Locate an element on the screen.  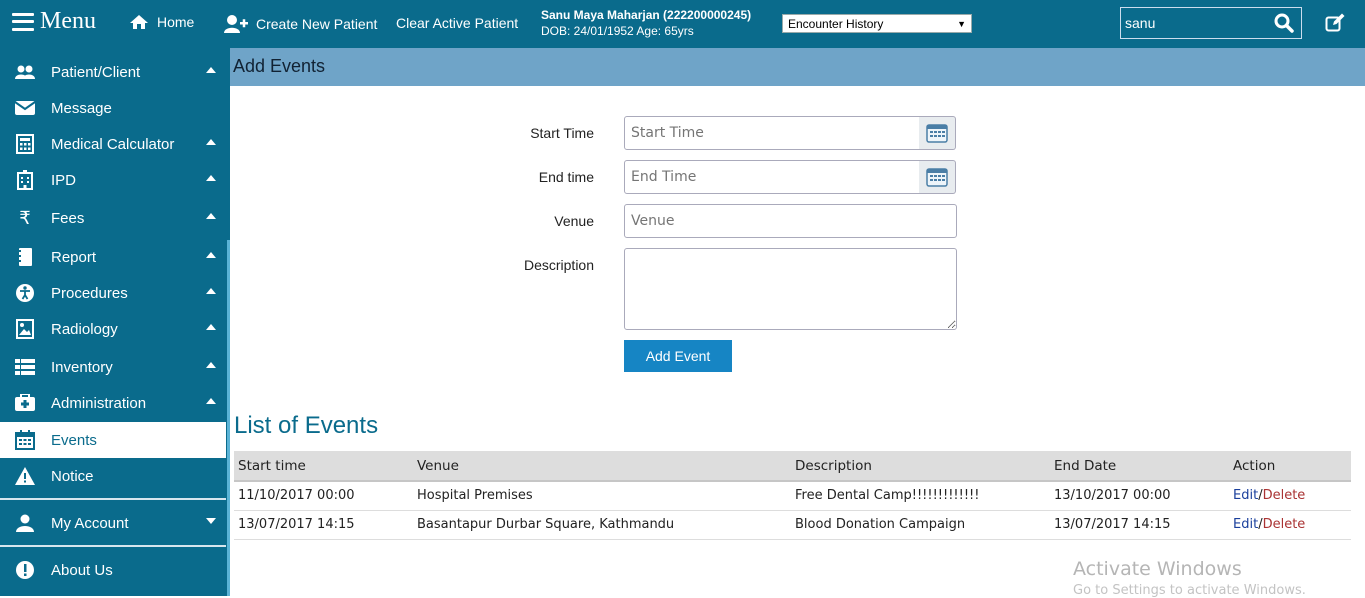
users-icon is located at coordinates (25, 72).